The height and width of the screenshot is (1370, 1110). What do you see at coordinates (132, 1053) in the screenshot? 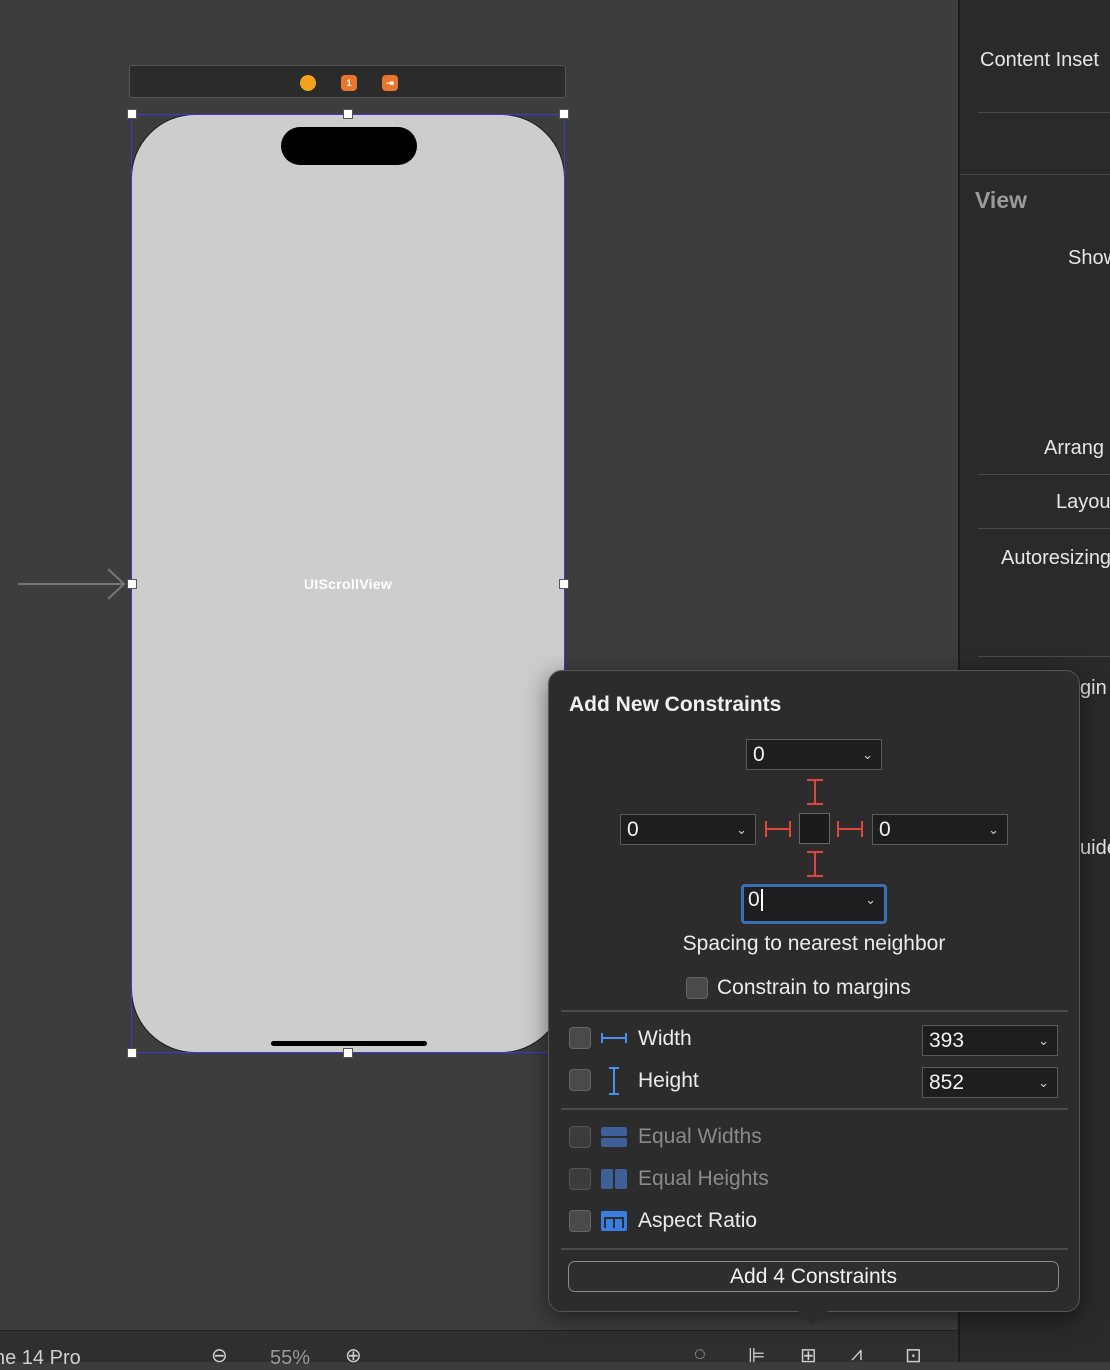
I see `resize-handle-bottom-left` at bounding box center [132, 1053].